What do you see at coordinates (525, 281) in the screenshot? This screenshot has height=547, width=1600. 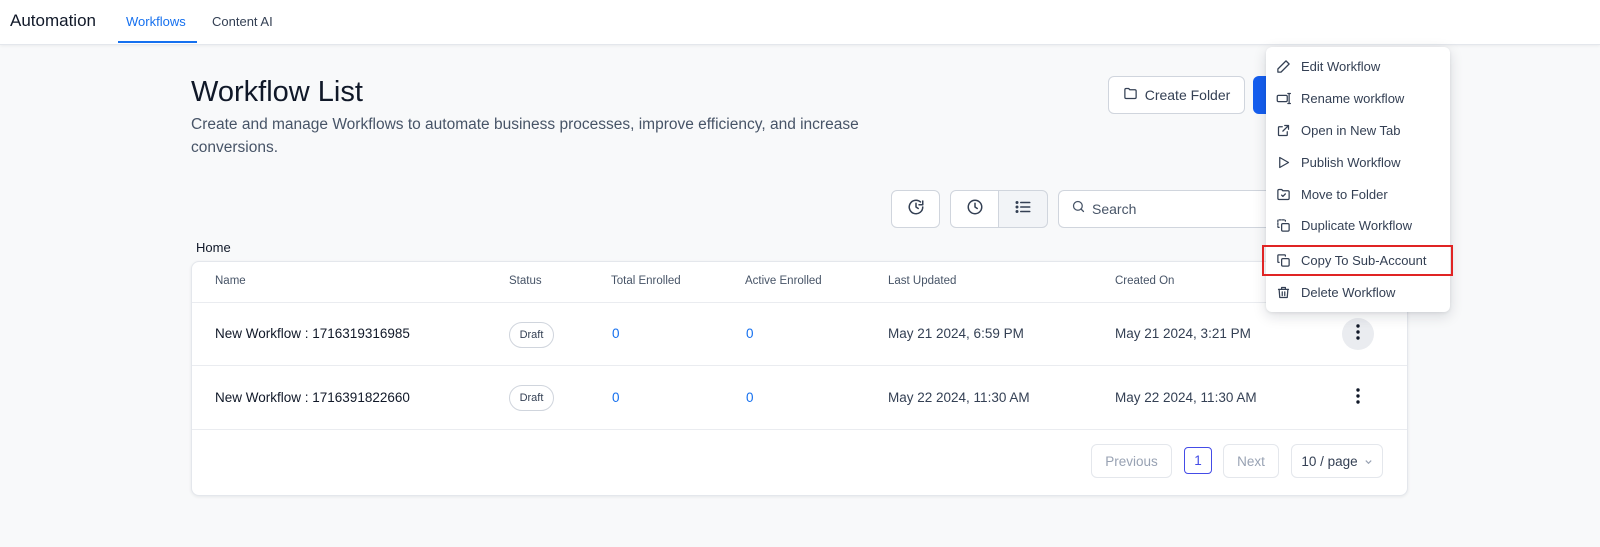 I see `column-header-status: Status` at bounding box center [525, 281].